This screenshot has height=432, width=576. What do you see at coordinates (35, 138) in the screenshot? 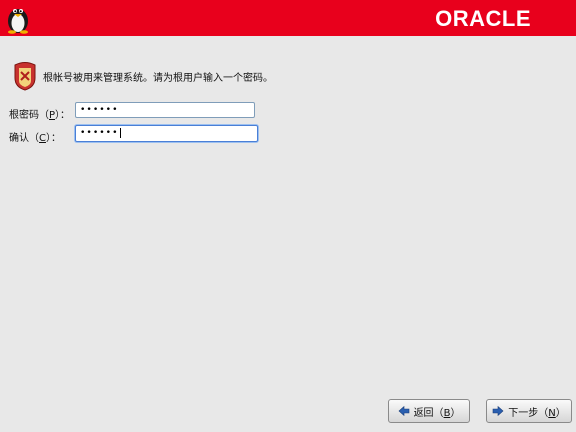
I see `confirm-password-label: 确认（C）：` at bounding box center [35, 138].